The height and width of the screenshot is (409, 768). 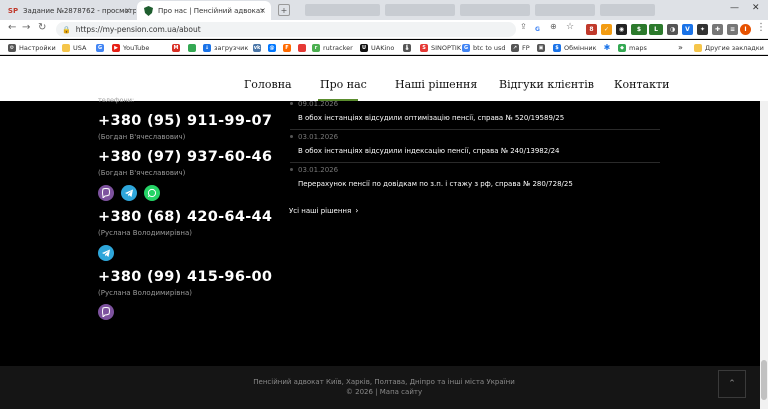 What do you see at coordinates (130, 47) in the screenshot?
I see `bookmark-youtube: ▶ YouTube` at bounding box center [130, 47].